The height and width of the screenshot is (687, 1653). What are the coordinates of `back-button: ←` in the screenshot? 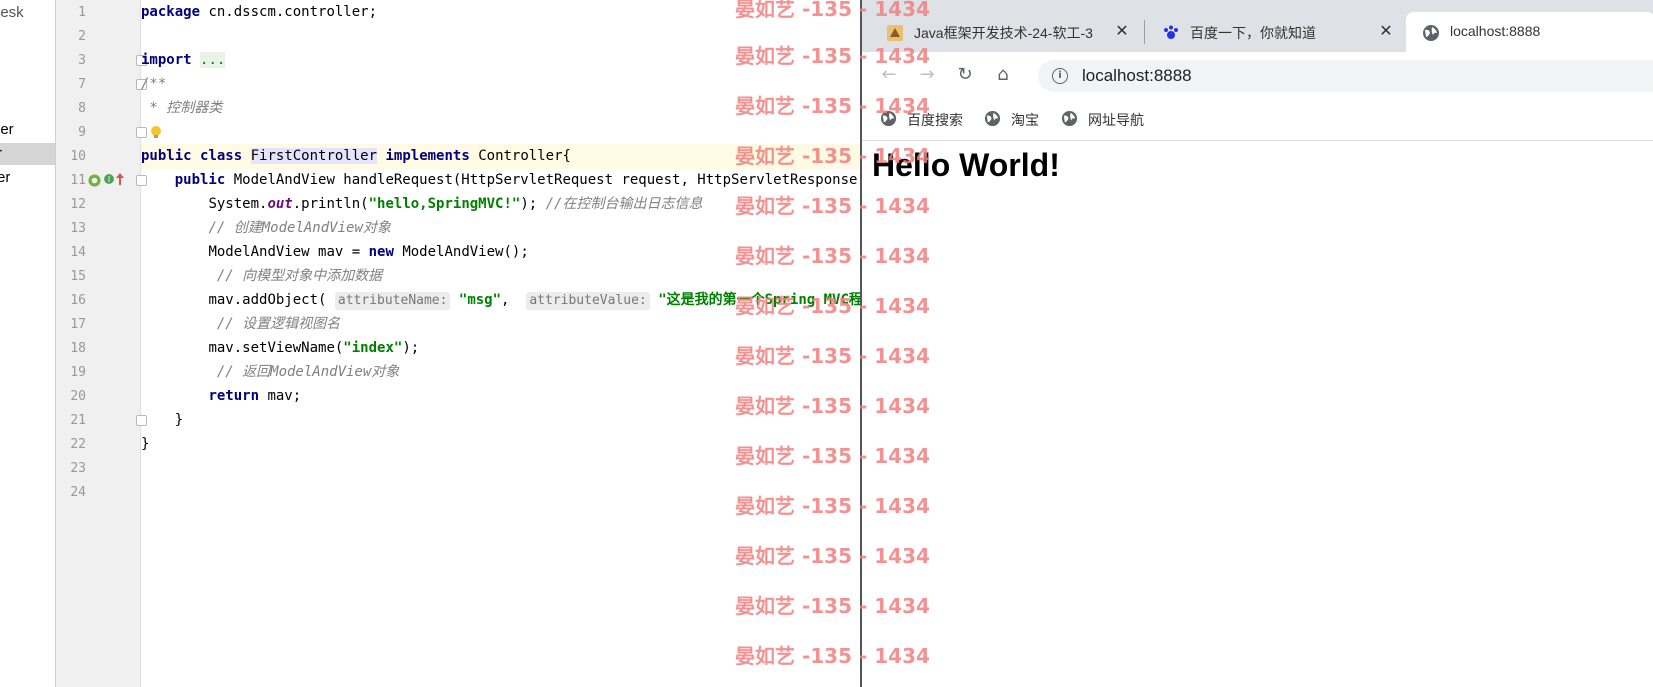 It's located at (889, 75).